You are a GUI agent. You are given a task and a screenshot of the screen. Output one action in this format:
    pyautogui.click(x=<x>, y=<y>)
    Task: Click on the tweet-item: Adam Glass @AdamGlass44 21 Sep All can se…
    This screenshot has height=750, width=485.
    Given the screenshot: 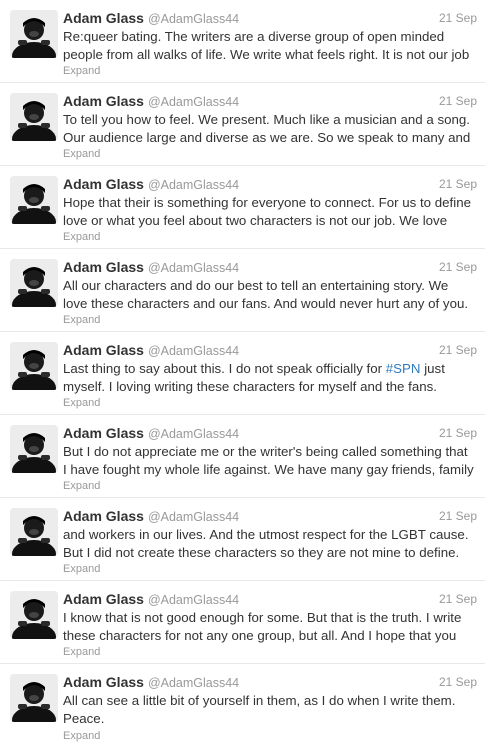 What is the action you would take?
    pyautogui.click(x=242, y=707)
    